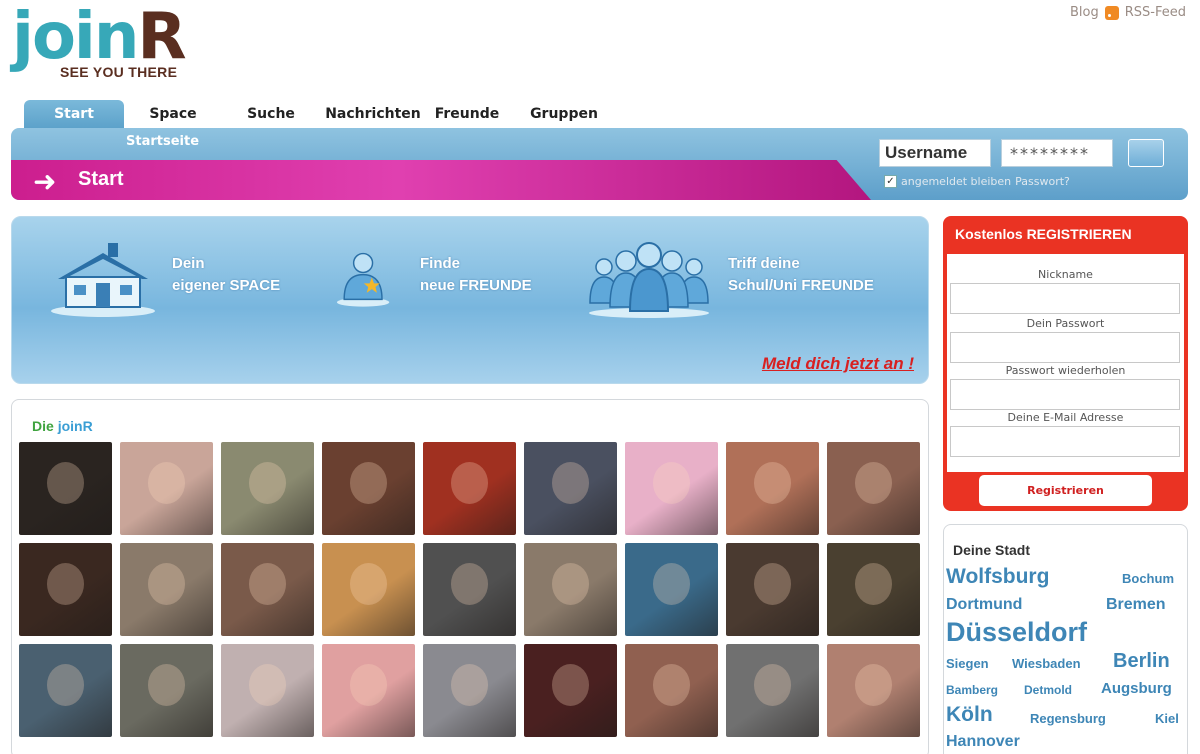 This screenshot has width=1200, height=754. What do you see at coordinates (1065, 323) in the screenshot?
I see `password-label: Dein Passwort` at bounding box center [1065, 323].